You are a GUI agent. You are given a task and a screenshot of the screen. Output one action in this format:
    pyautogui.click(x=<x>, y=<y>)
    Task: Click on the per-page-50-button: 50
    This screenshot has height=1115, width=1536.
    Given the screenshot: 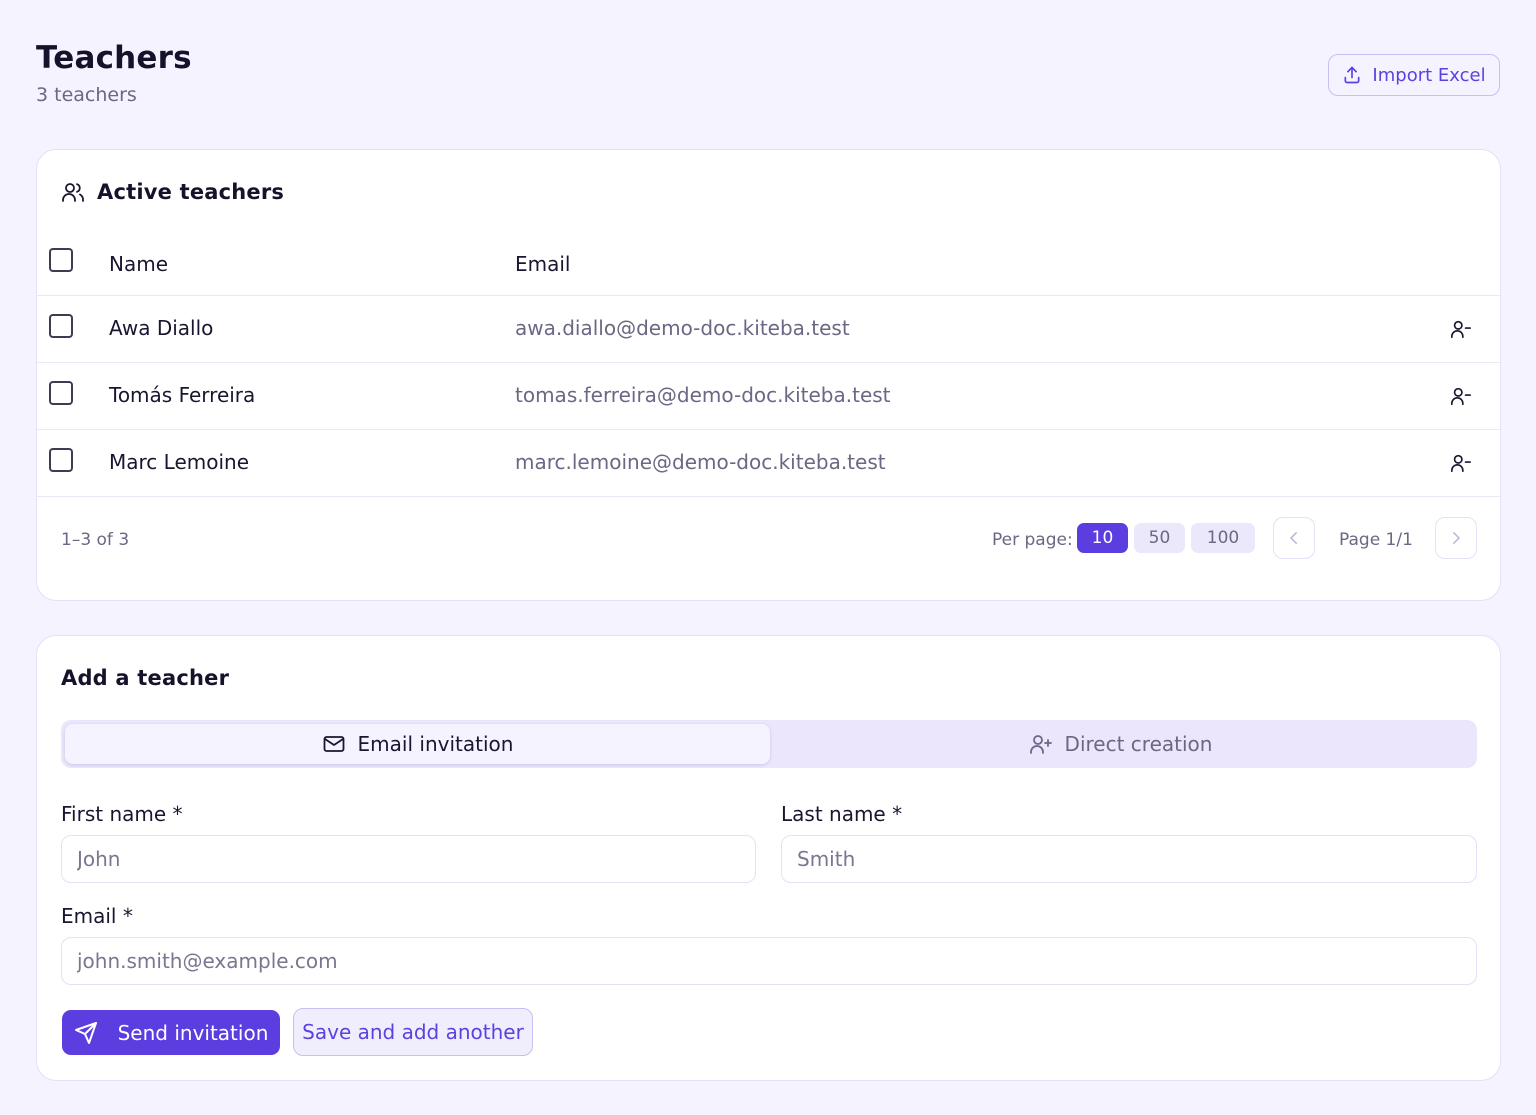 What is the action you would take?
    pyautogui.click(x=1159, y=538)
    